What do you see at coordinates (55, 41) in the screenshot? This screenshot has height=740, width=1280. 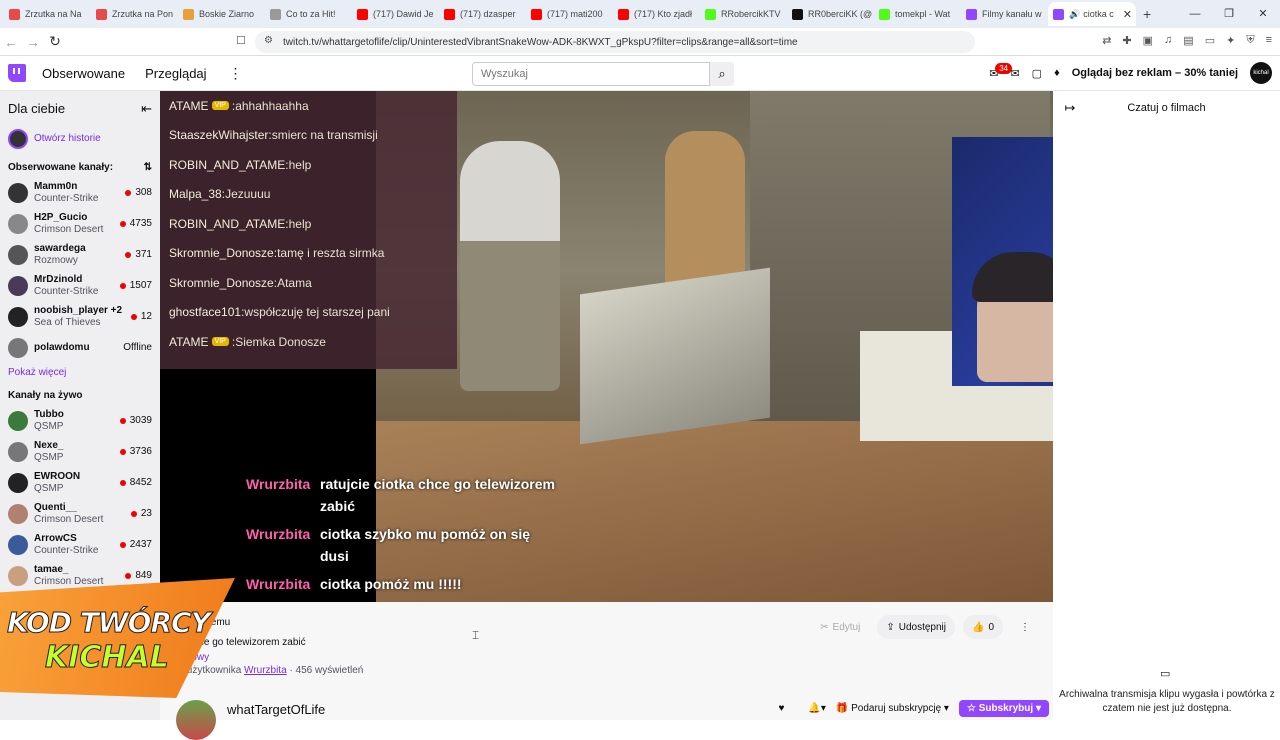 I see `reload-icon: ↻` at bounding box center [55, 41].